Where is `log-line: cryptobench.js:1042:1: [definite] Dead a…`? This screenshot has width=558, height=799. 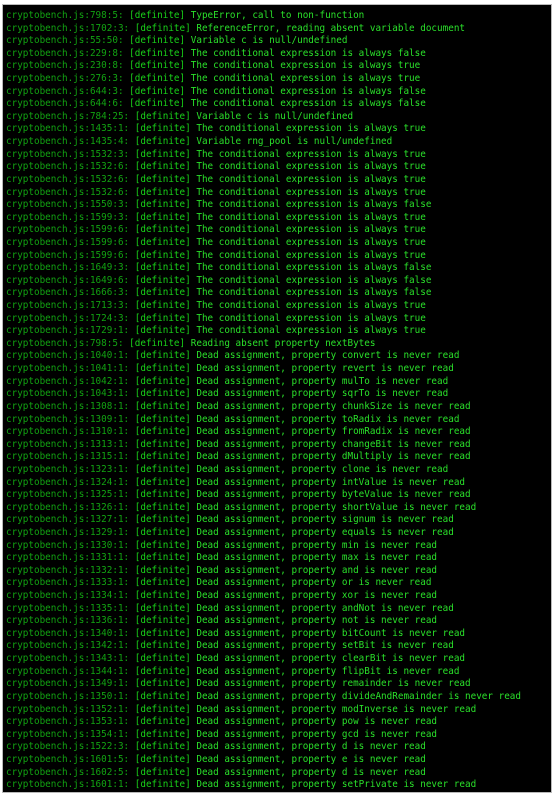
log-line: cryptobench.js:1042:1: [definite] Dead a… is located at coordinates (278, 382).